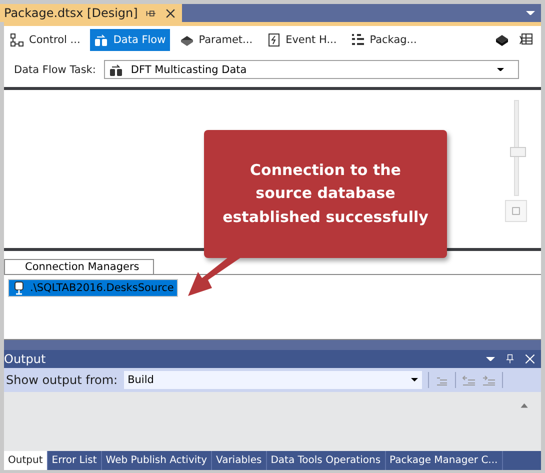 This screenshot has width=545, height=473. Describe the element at coordinates (357, 40) in the screenshot. I see `list-icon` at that location.